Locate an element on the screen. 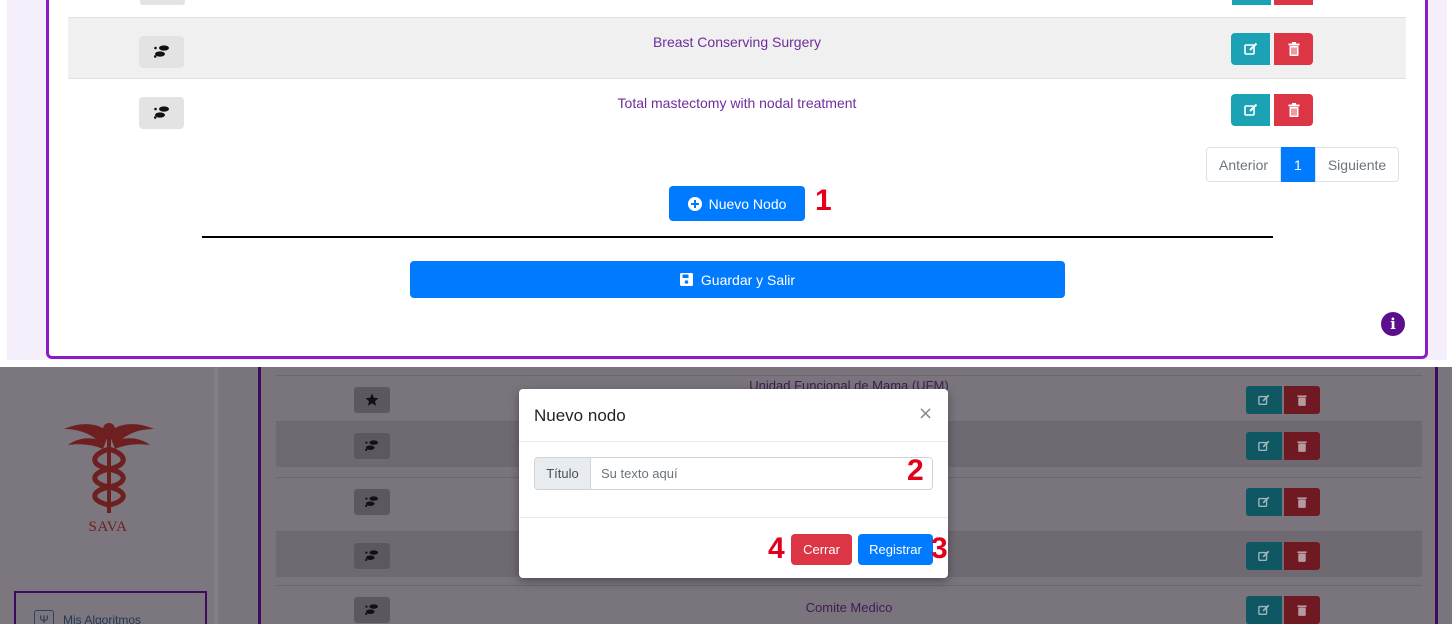 The width and height of the screenshot is (1452, 624). modal-footer-divider is located at coordinates (733, 517).